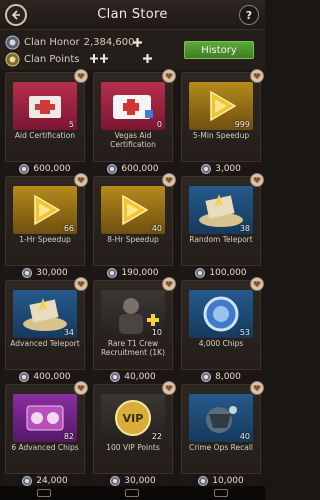 The image size is (320, 500). Describe the element at coordinates (221, 376) in the screenshot. I see `item-price: 8,000` at that location.